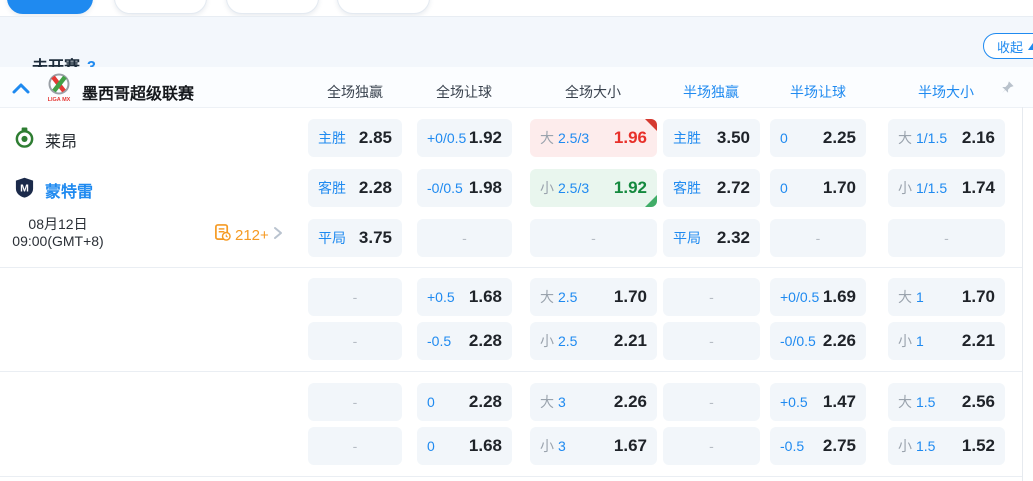 This screenshot has width=1033, height=481. Describe the element at coordinates (464, 402) in the screenshot. I see `odds-cell-full-handicap-home-alt2: 0 2.28` at that location.